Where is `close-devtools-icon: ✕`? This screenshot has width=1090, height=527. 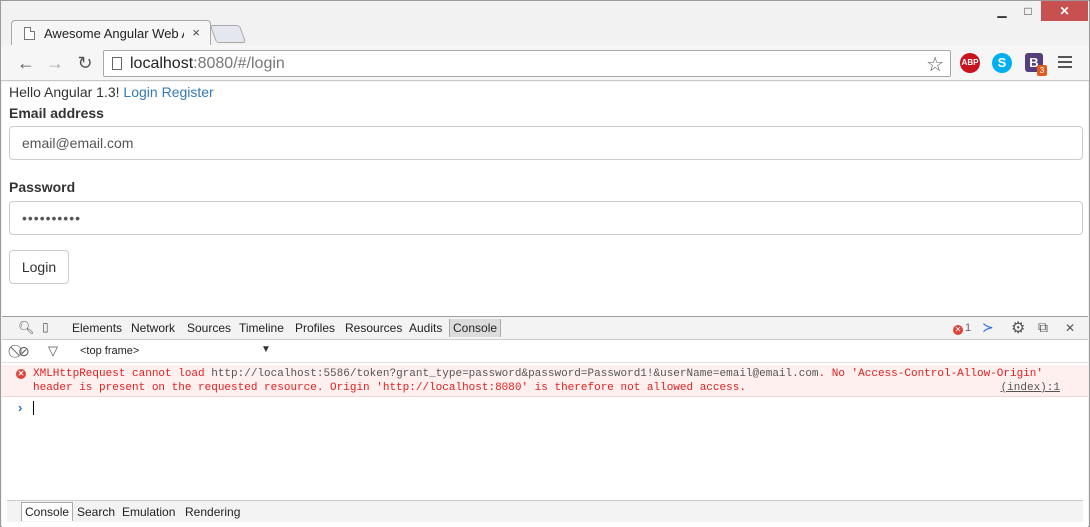 close-devtools-icon: ✕ is located at coordinates (1070, 328).